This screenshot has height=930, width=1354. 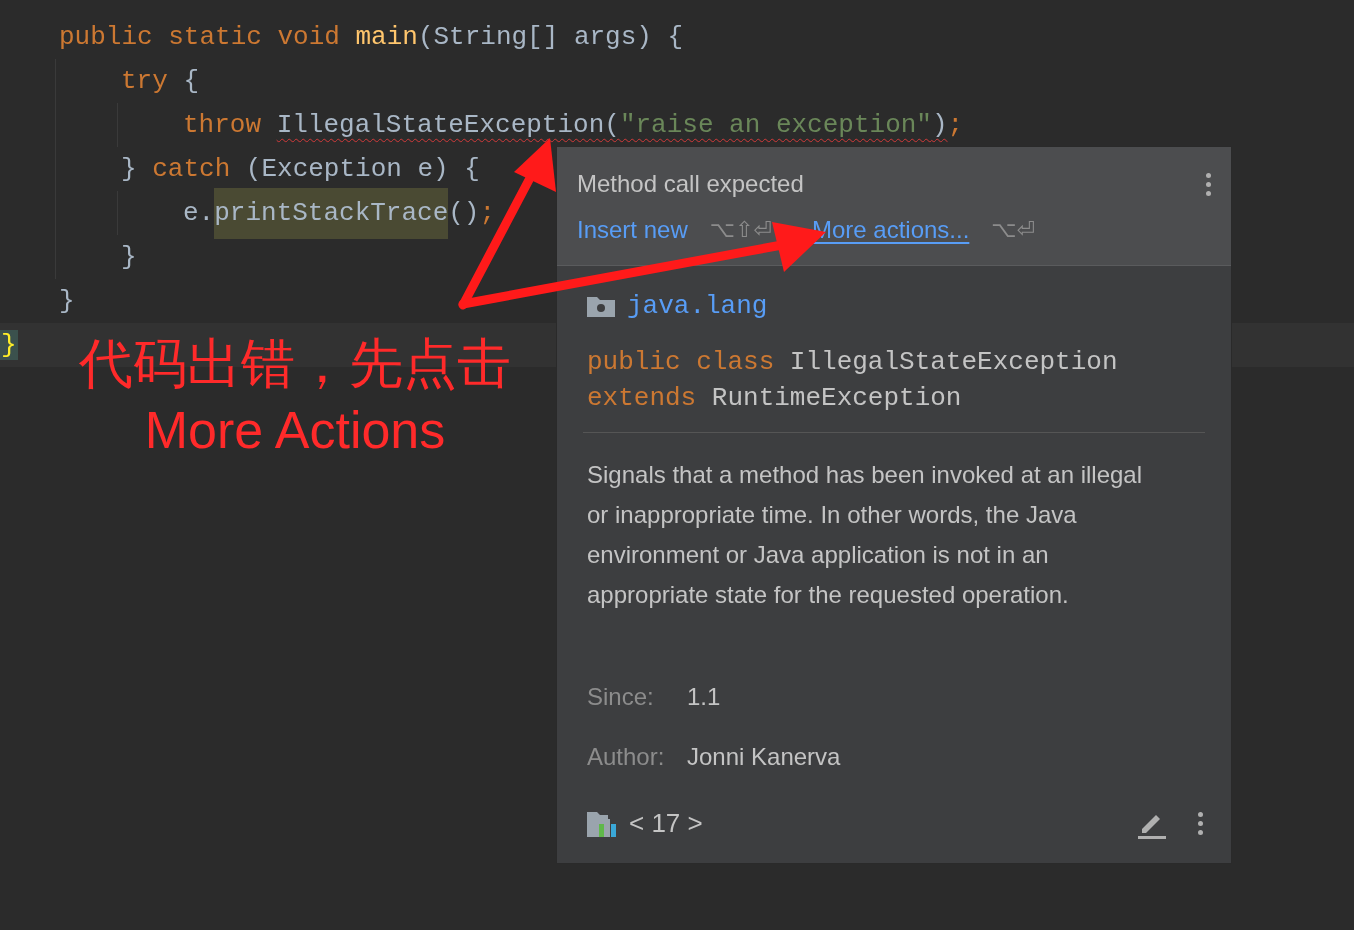 What do you see at coordinates (740, 230) in the screenshot?
I see `shortcut-hint: ⌥⇧⏎` at bounding box center [740, 230].